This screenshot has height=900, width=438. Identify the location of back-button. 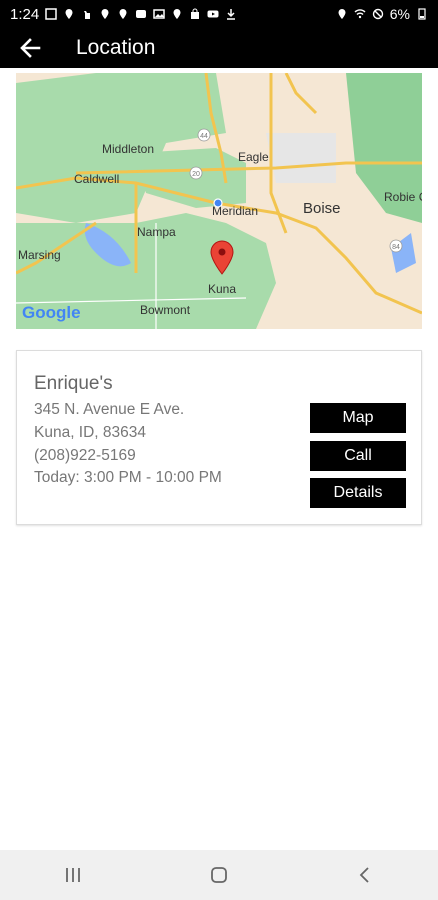
(30, 48).